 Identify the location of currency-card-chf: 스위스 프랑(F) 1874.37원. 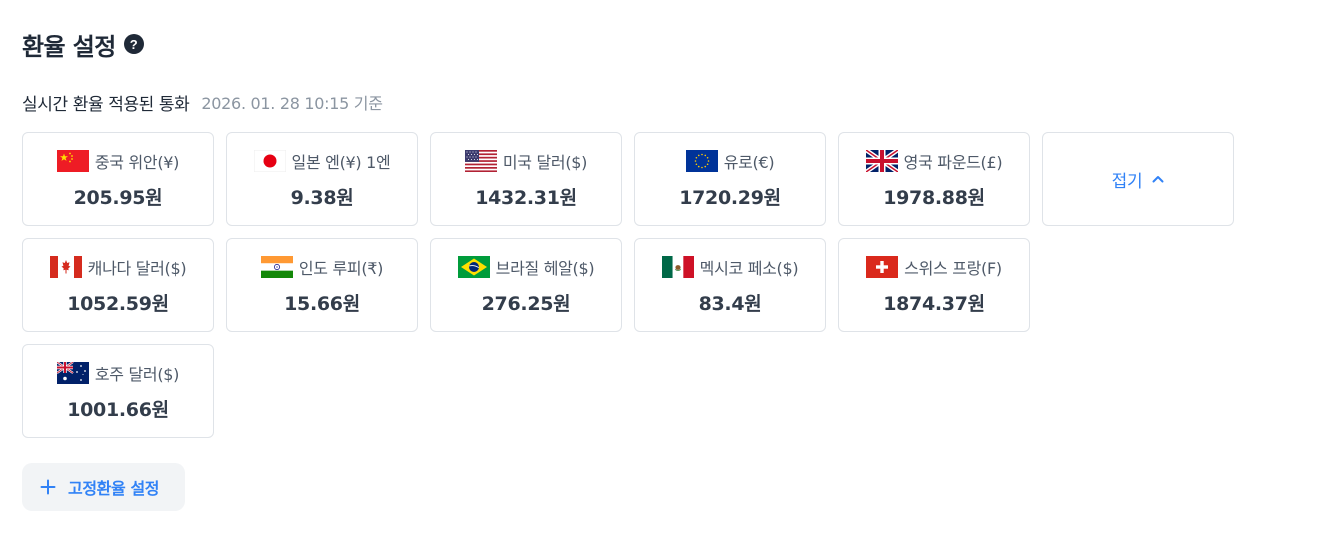
(934, 285).